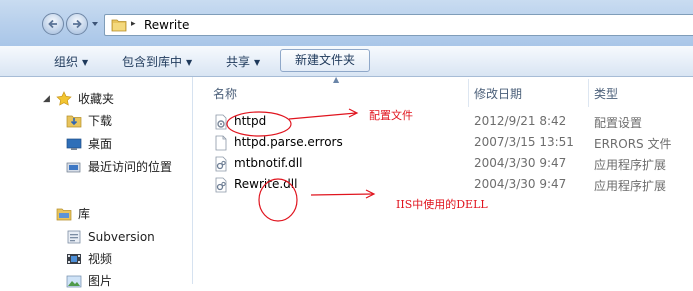 The image size is (693, 291). I want to click on nav-recent-label: 最近访问的位置, so click(130, 167).